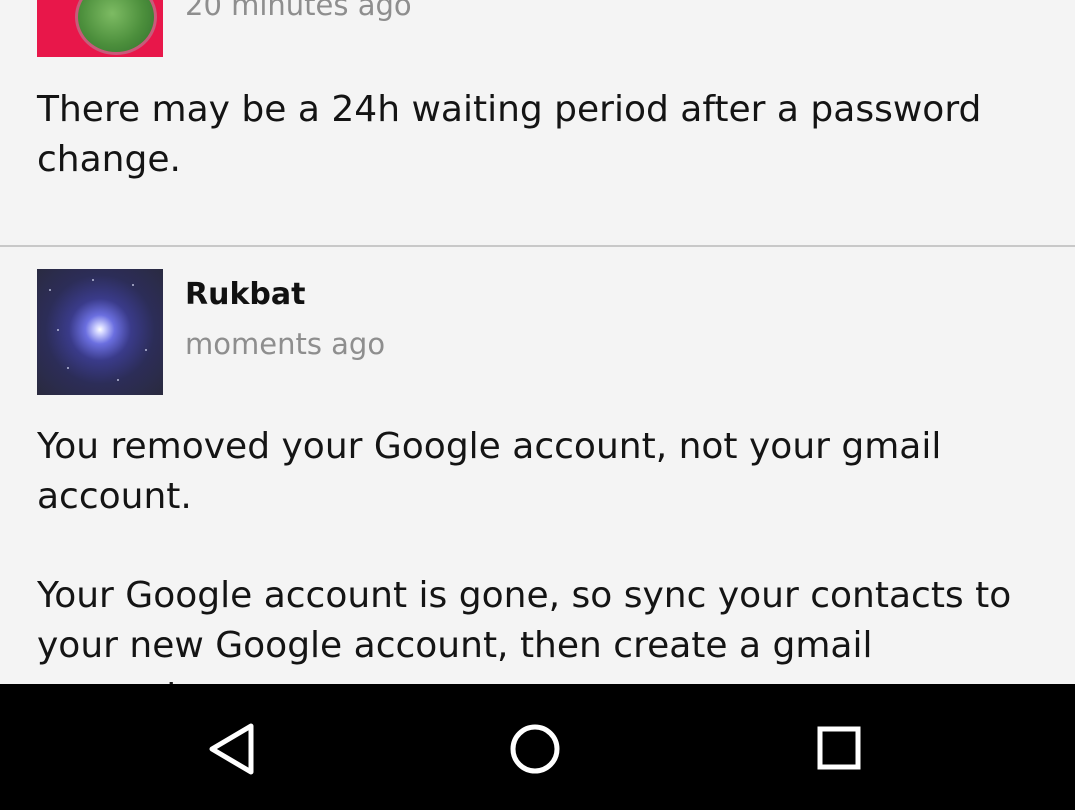  I want to click on comment-timestamp: 20 minutes ago, so click(298, 11).